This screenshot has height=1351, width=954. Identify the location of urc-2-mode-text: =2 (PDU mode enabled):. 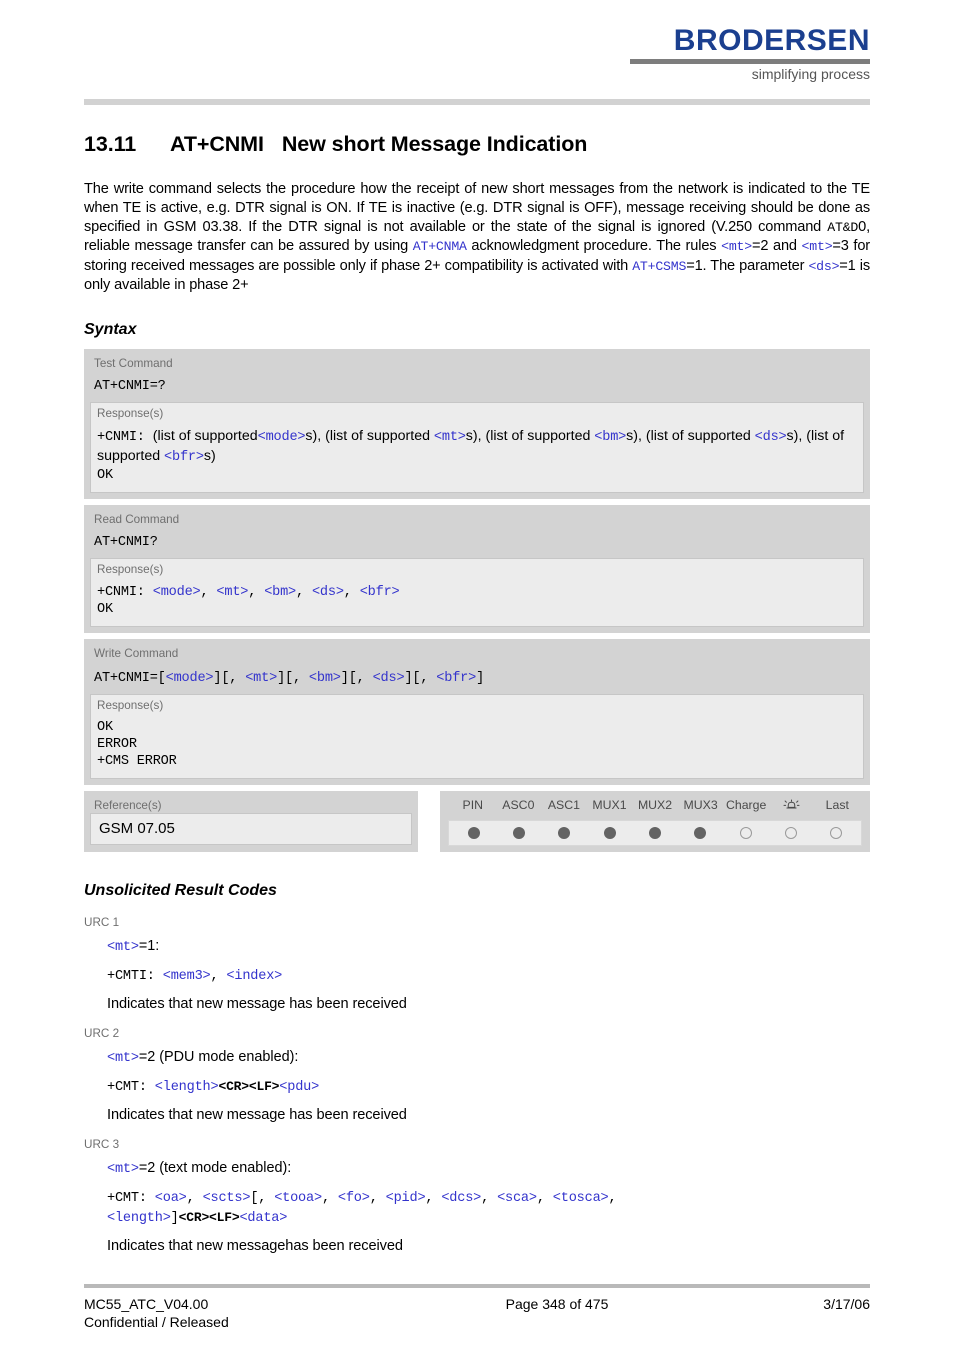
(218, 1057).